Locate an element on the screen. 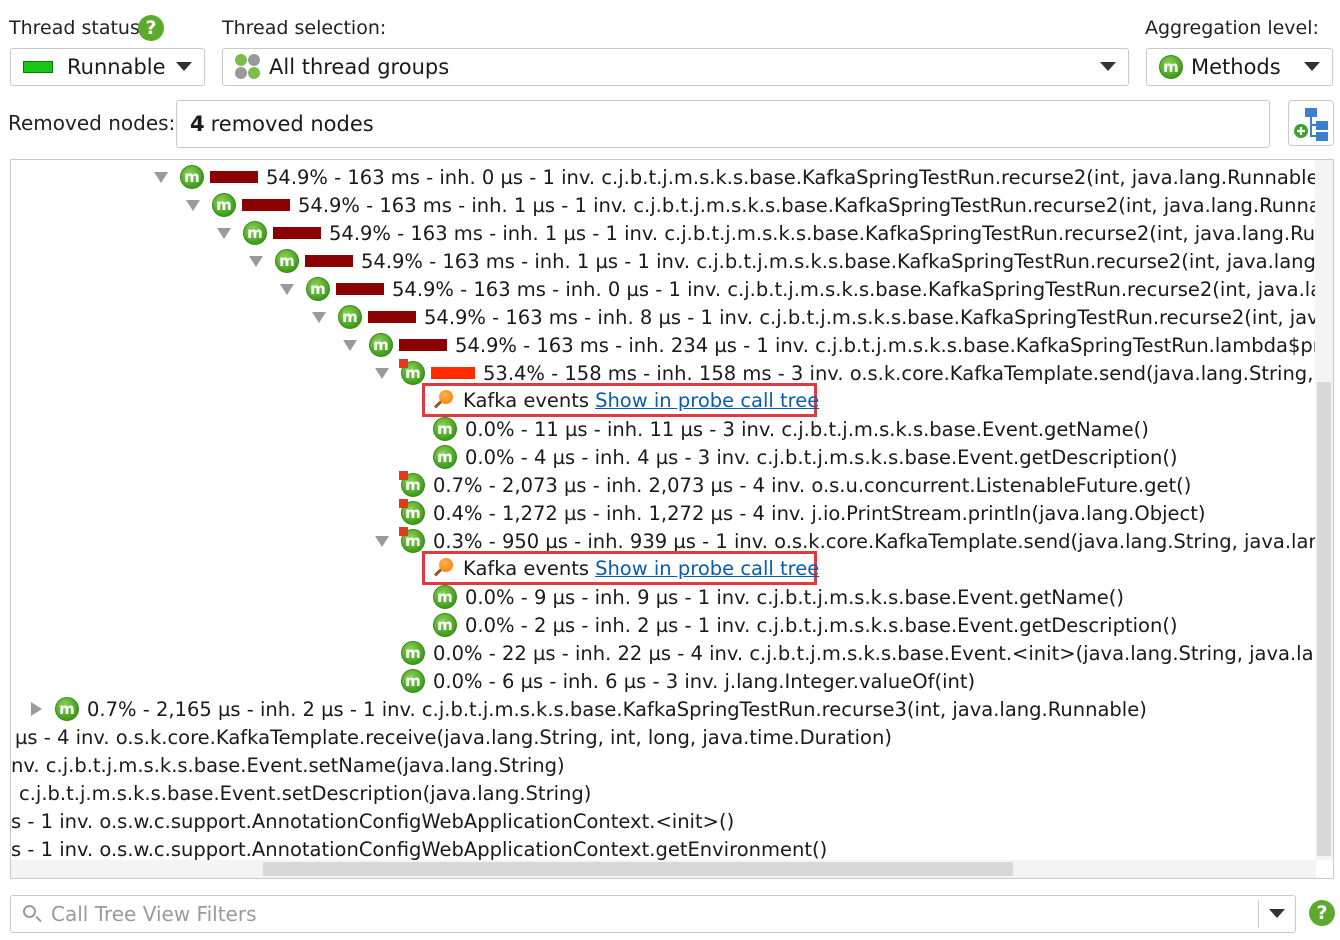 The width and height of the screenshot is (1340, 940). thread-groups-icon is located at coordinates (248, 67).